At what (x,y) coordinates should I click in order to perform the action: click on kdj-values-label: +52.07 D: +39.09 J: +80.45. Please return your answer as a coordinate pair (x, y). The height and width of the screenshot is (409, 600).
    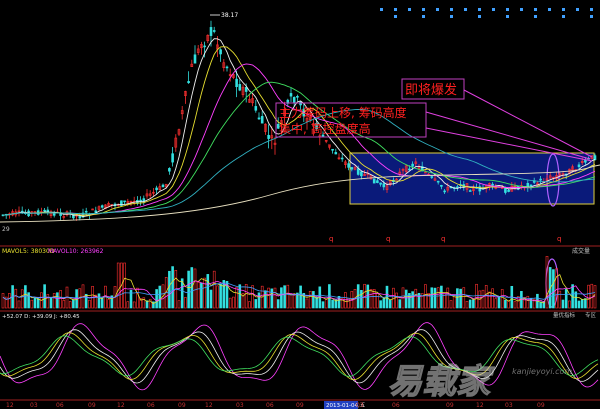
    Looking at the image, I should click on (41, 317).